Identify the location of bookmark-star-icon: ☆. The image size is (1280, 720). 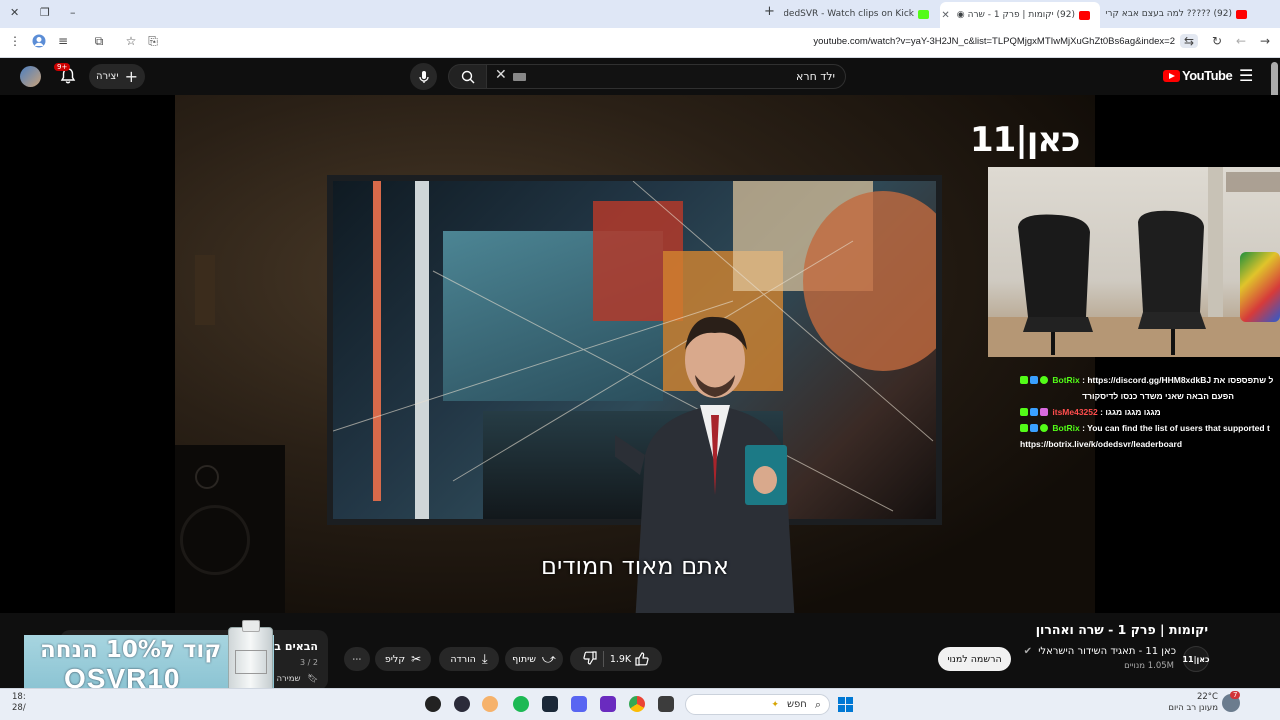
(131, 41).